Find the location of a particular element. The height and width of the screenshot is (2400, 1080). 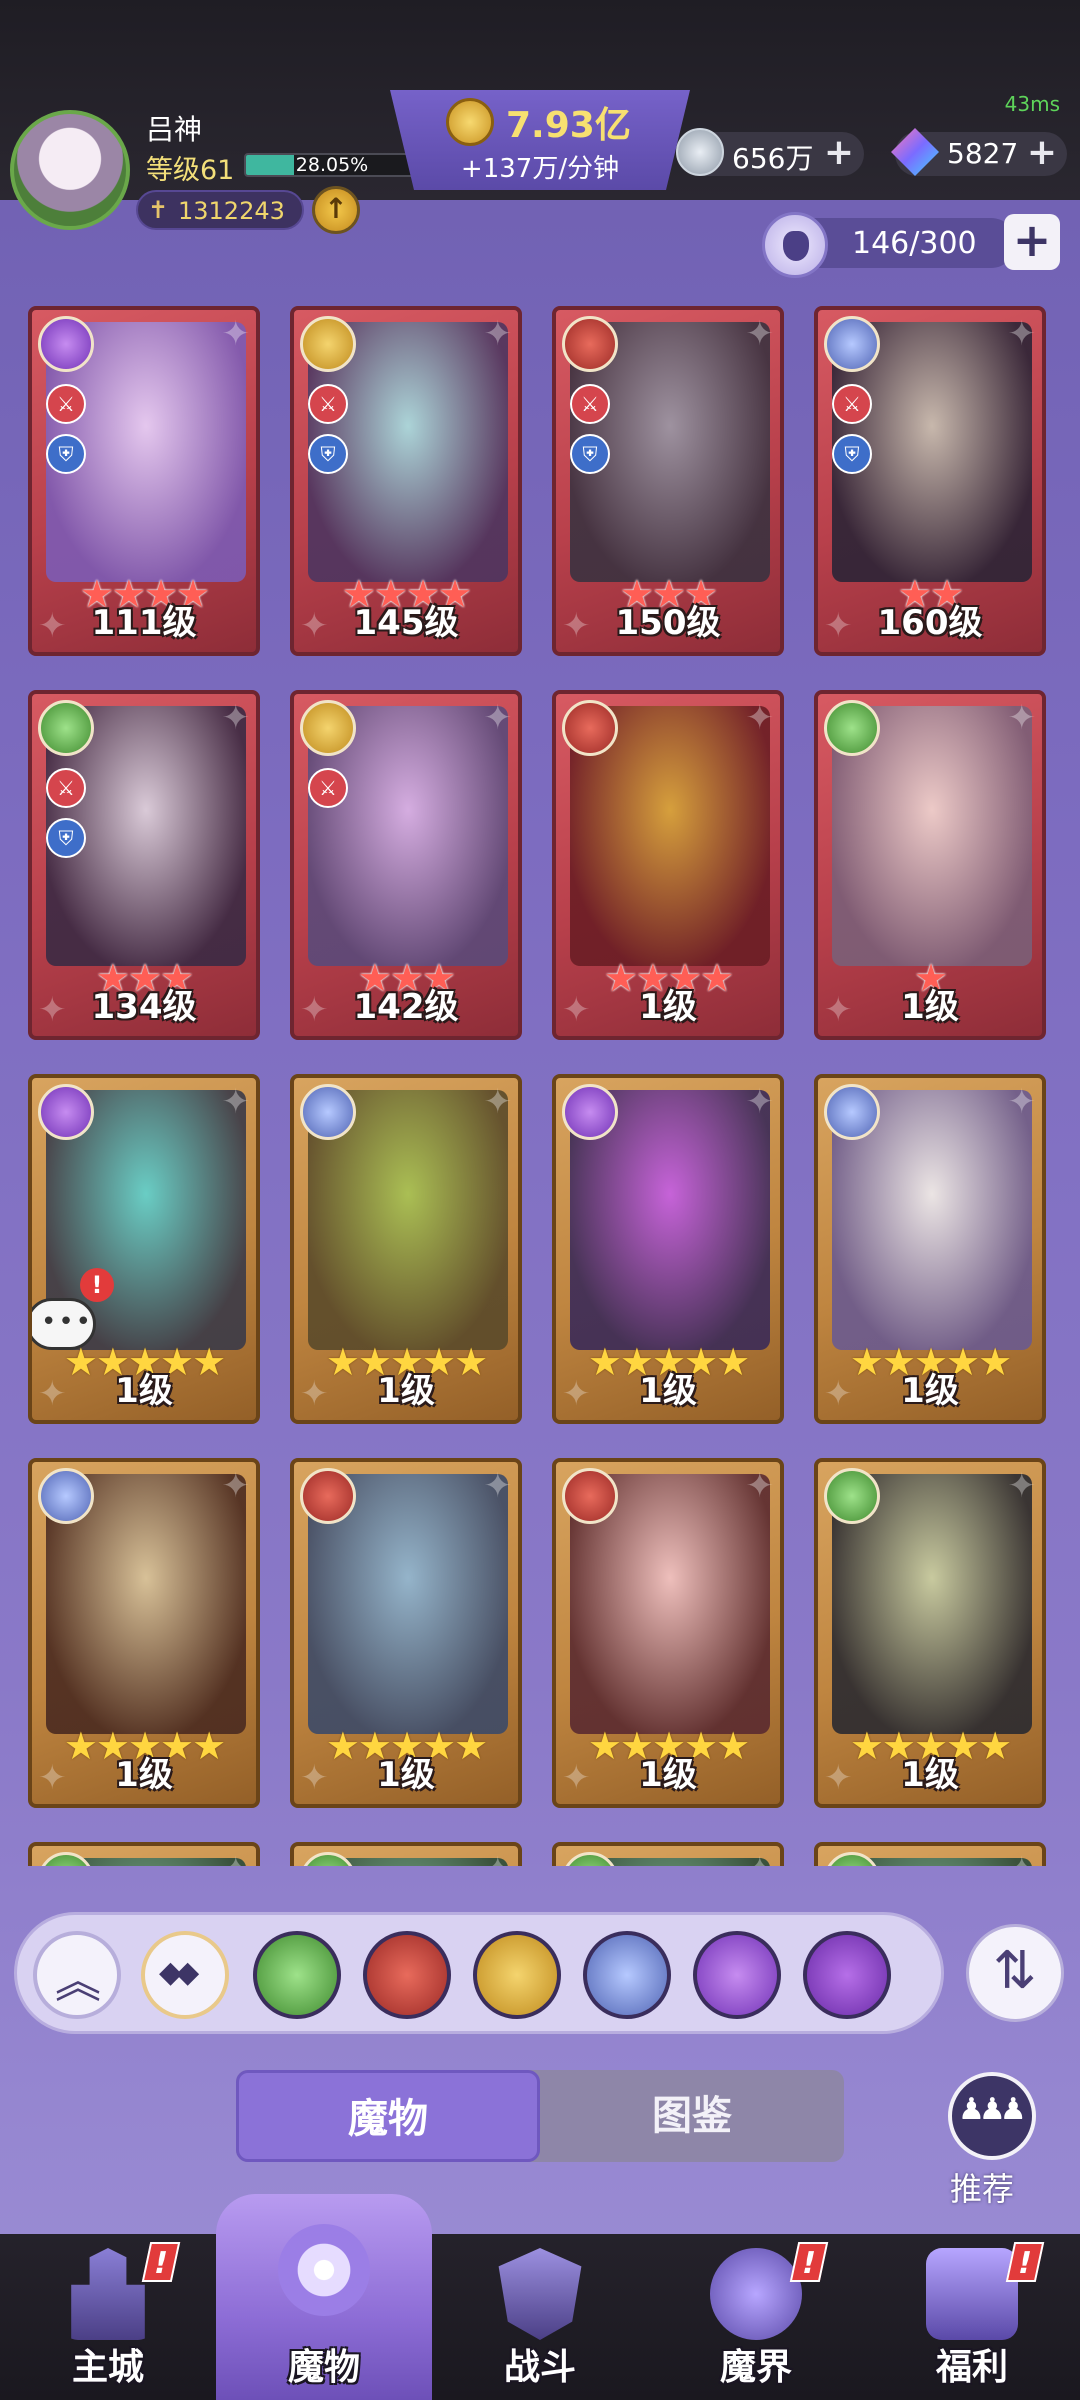

player-avatar is located at coordinates (70, 170).